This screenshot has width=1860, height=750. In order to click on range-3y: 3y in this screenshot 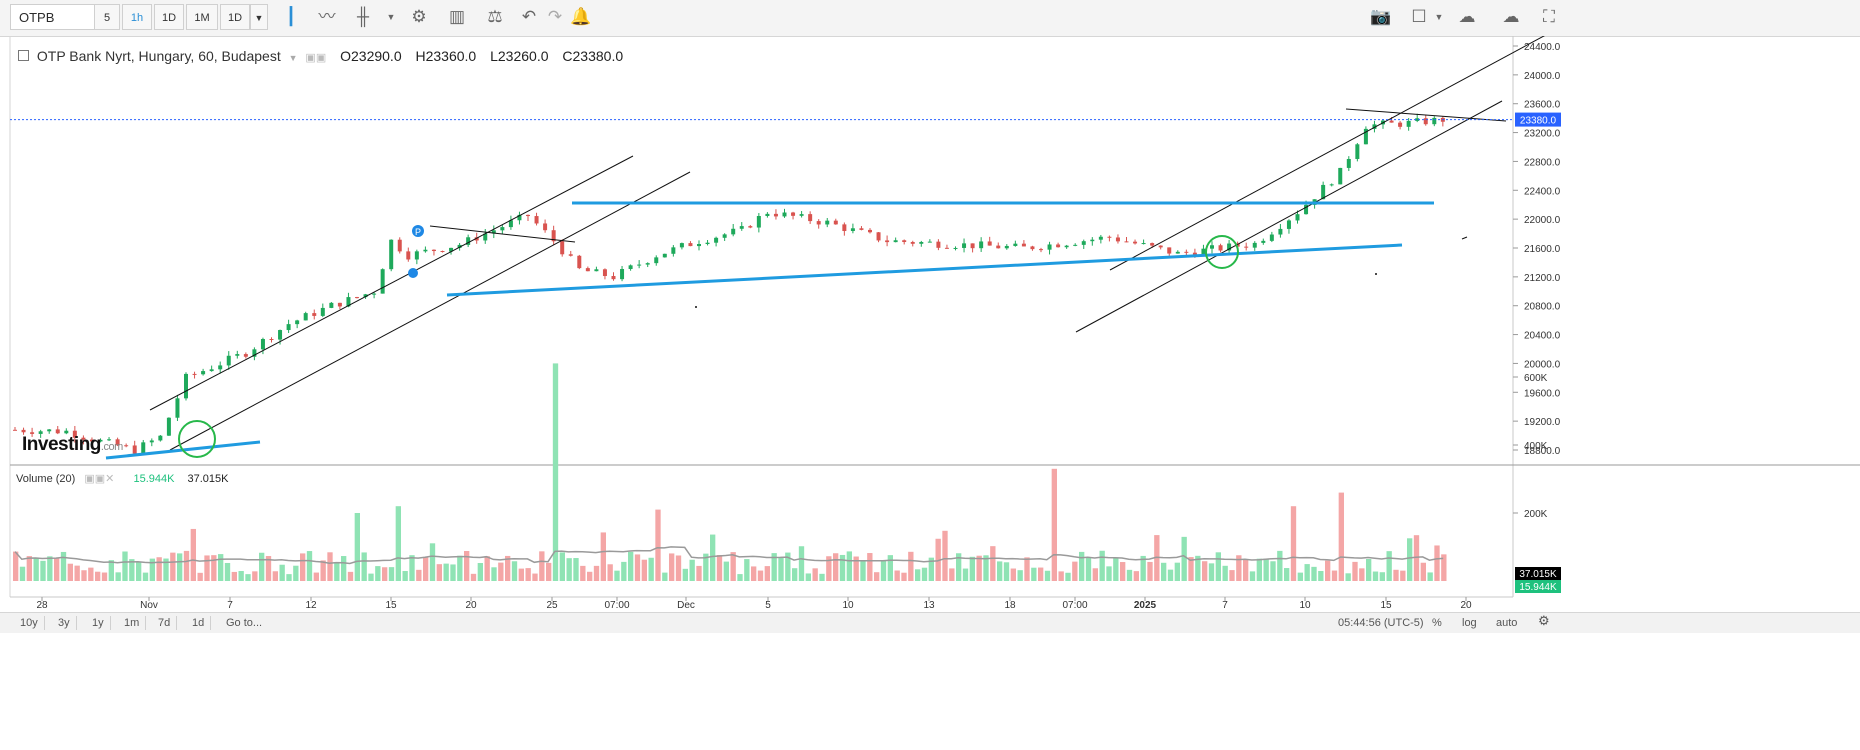, I will do `click(64, 623)`.